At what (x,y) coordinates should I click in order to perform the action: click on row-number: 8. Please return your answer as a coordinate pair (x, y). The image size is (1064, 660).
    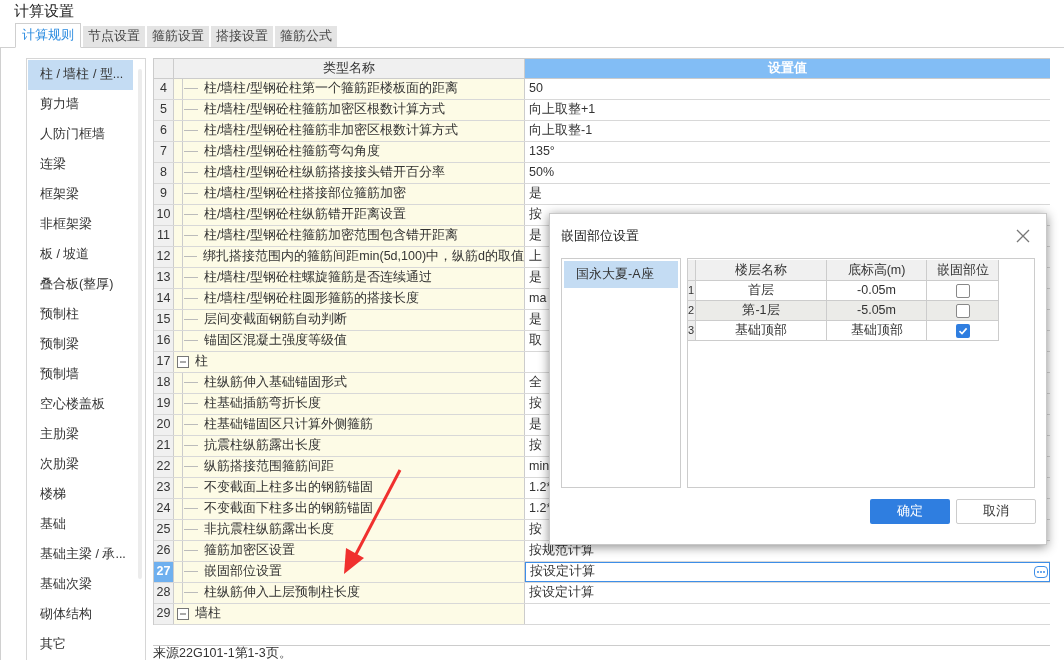
    Looking at the image, I should click on (164, 172).